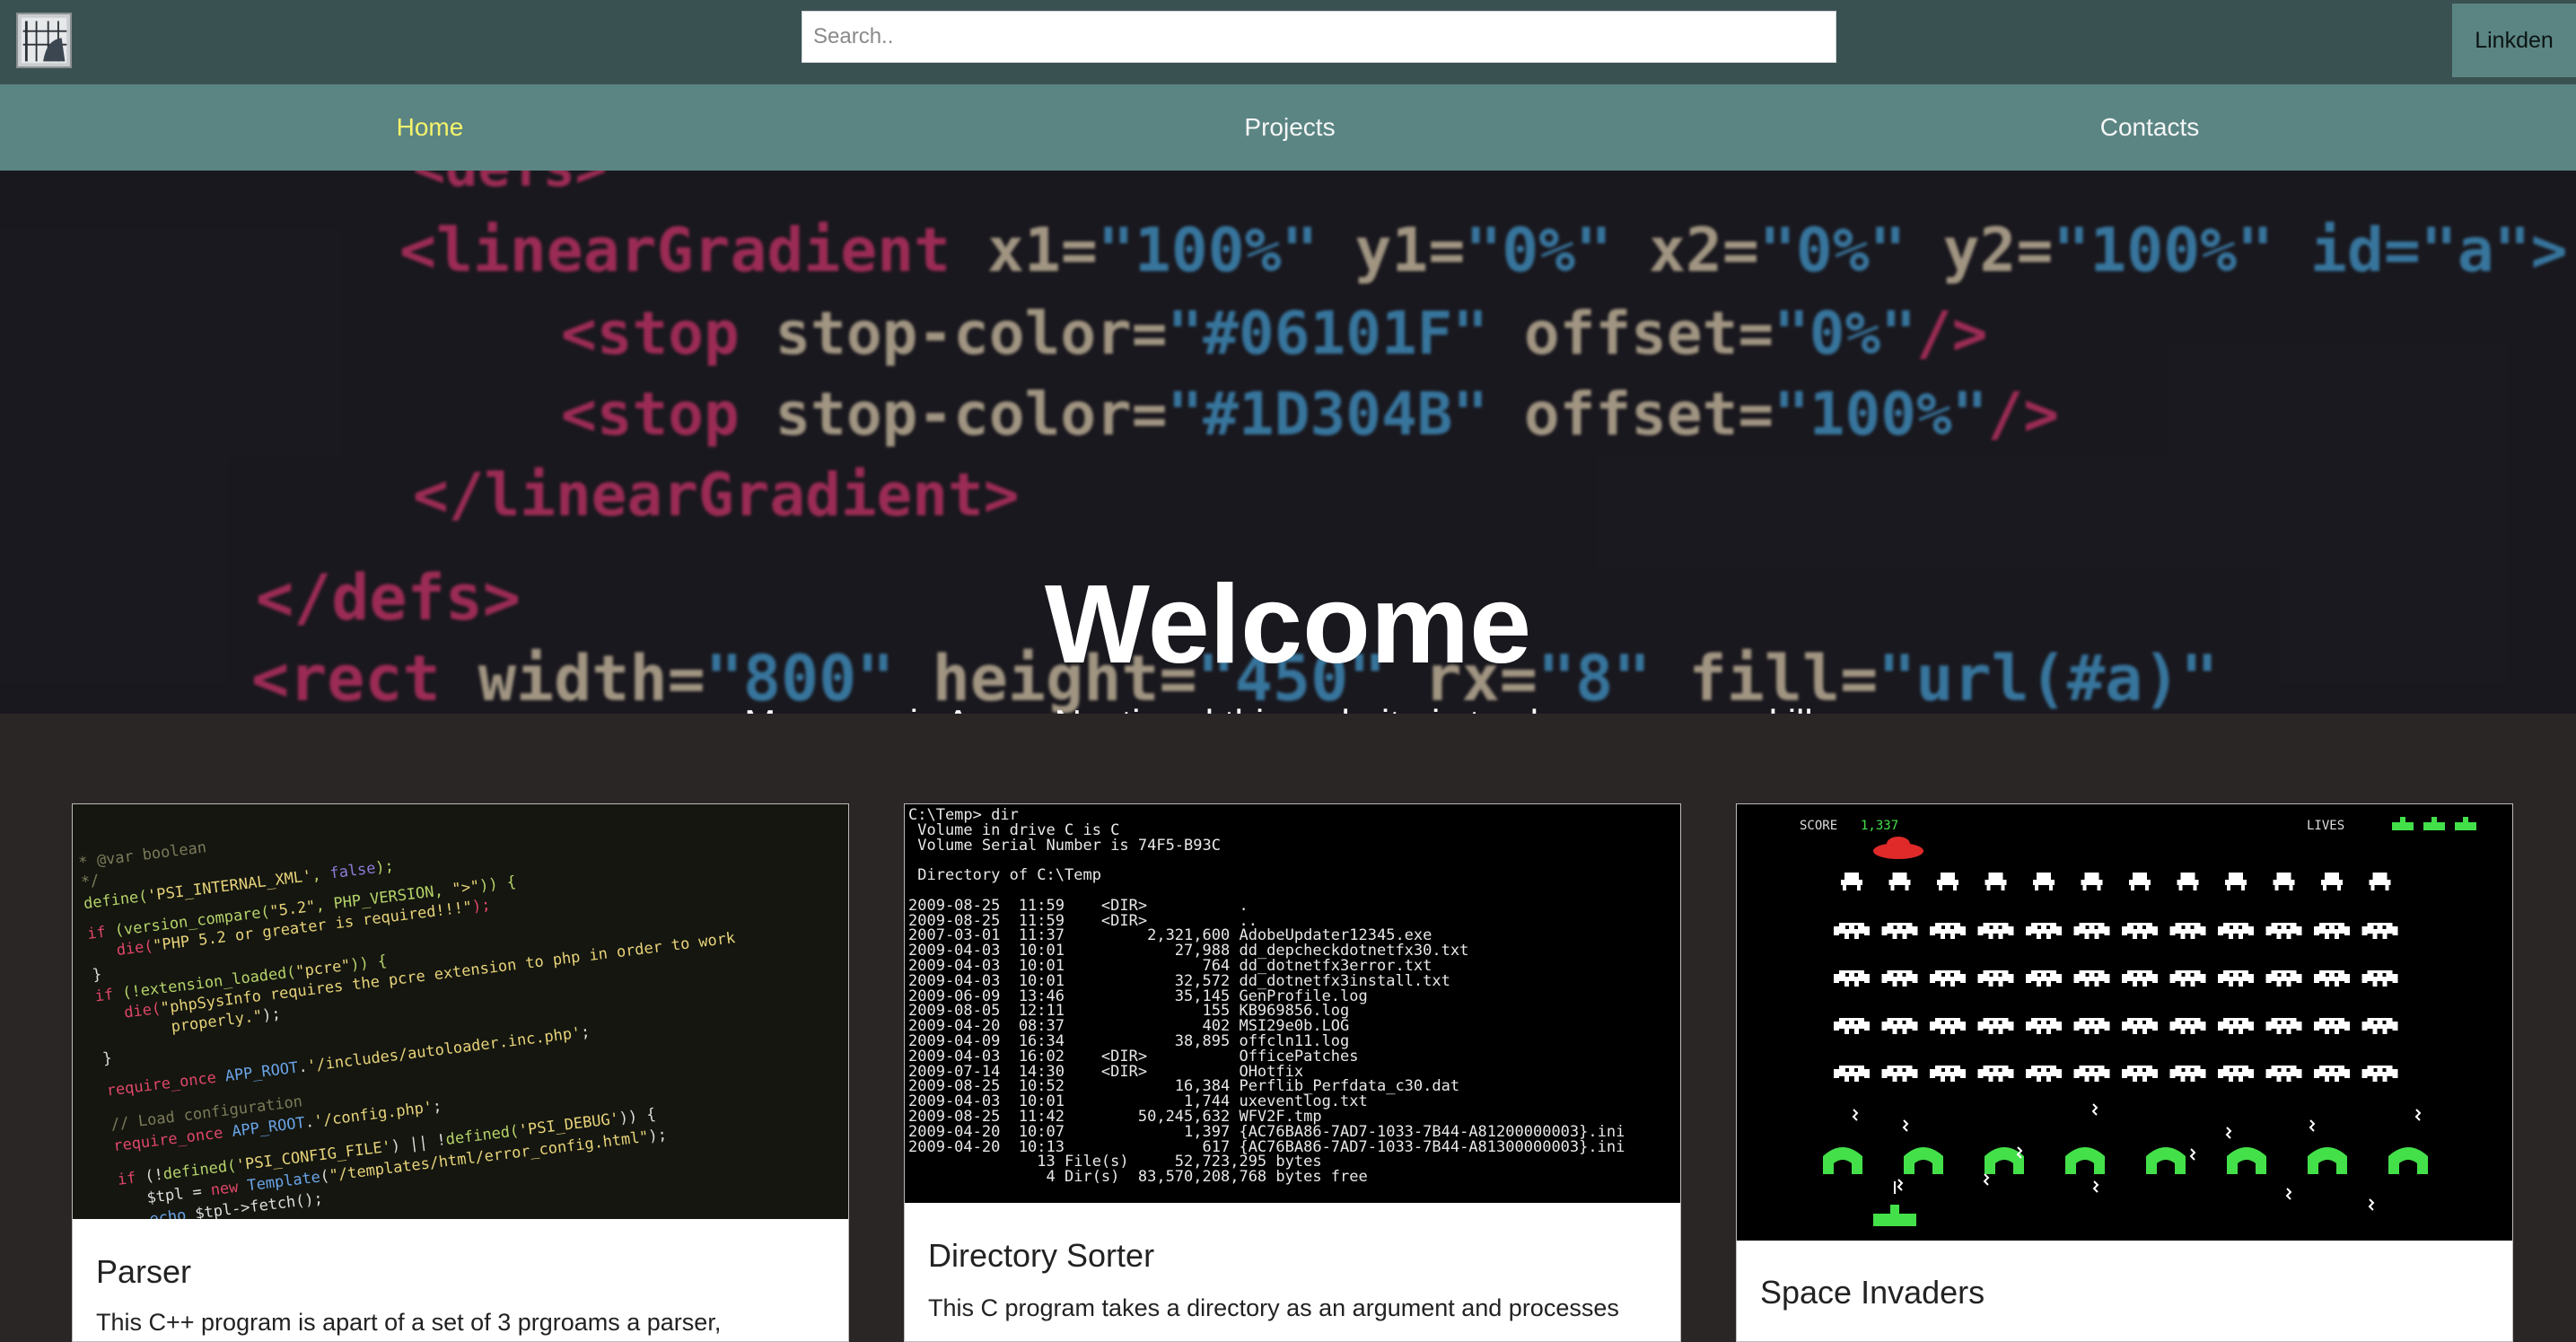  Describe the element at coordinates (144, 1271) in the screenshot. I see `project-title-parser: Parser` at that location.